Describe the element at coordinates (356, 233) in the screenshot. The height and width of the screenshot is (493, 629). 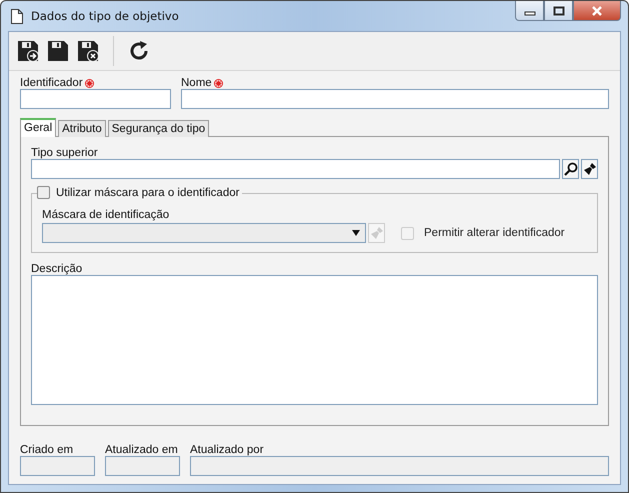
I see `dropdown-arrow-icon` at that location.